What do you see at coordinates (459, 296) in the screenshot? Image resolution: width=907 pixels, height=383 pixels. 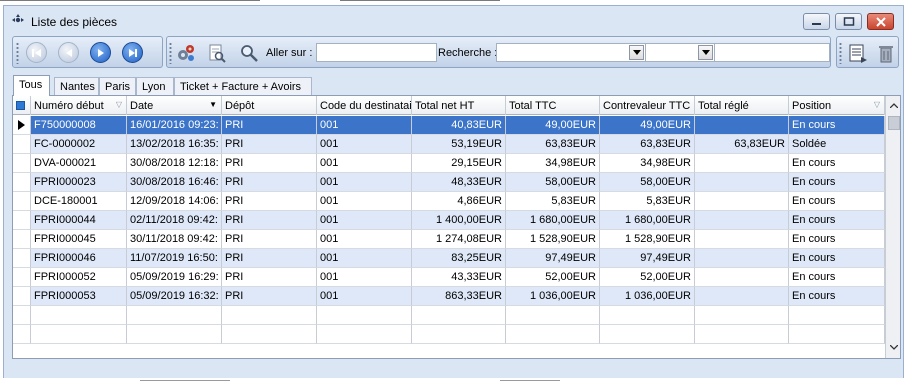 I see `cell-total-net-ht: 863,33EUR` at bounding box center [459, 296].